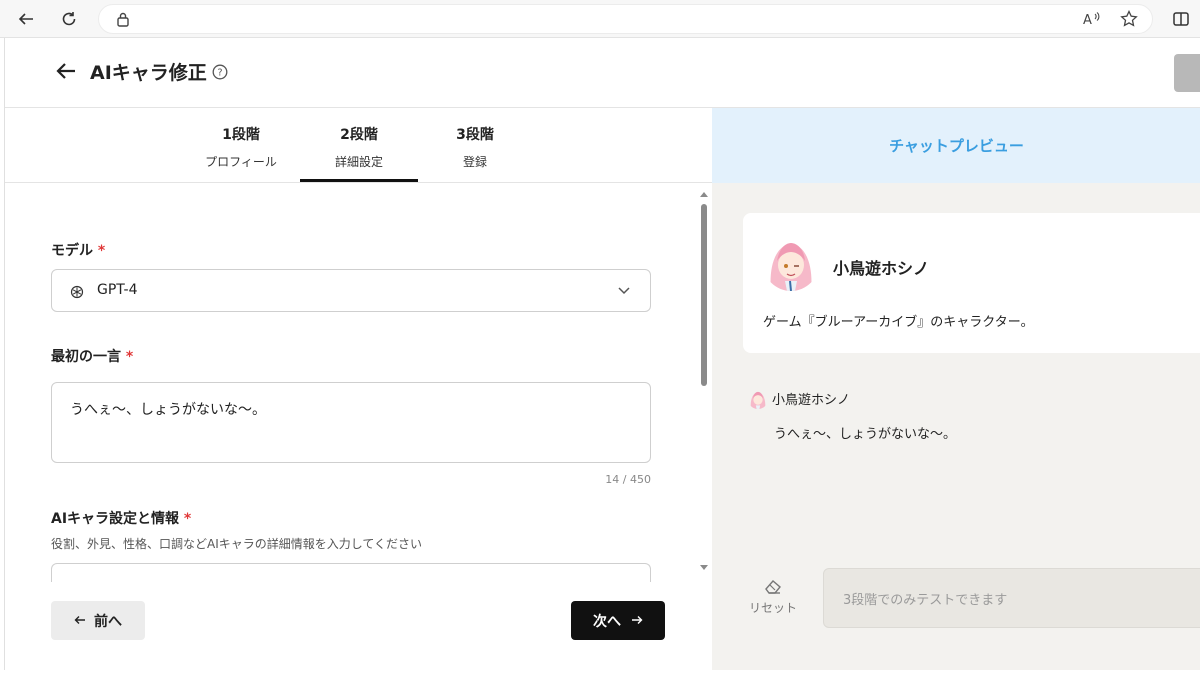  I want to click on page-title: AIキャラ修正, so click(148, 73).